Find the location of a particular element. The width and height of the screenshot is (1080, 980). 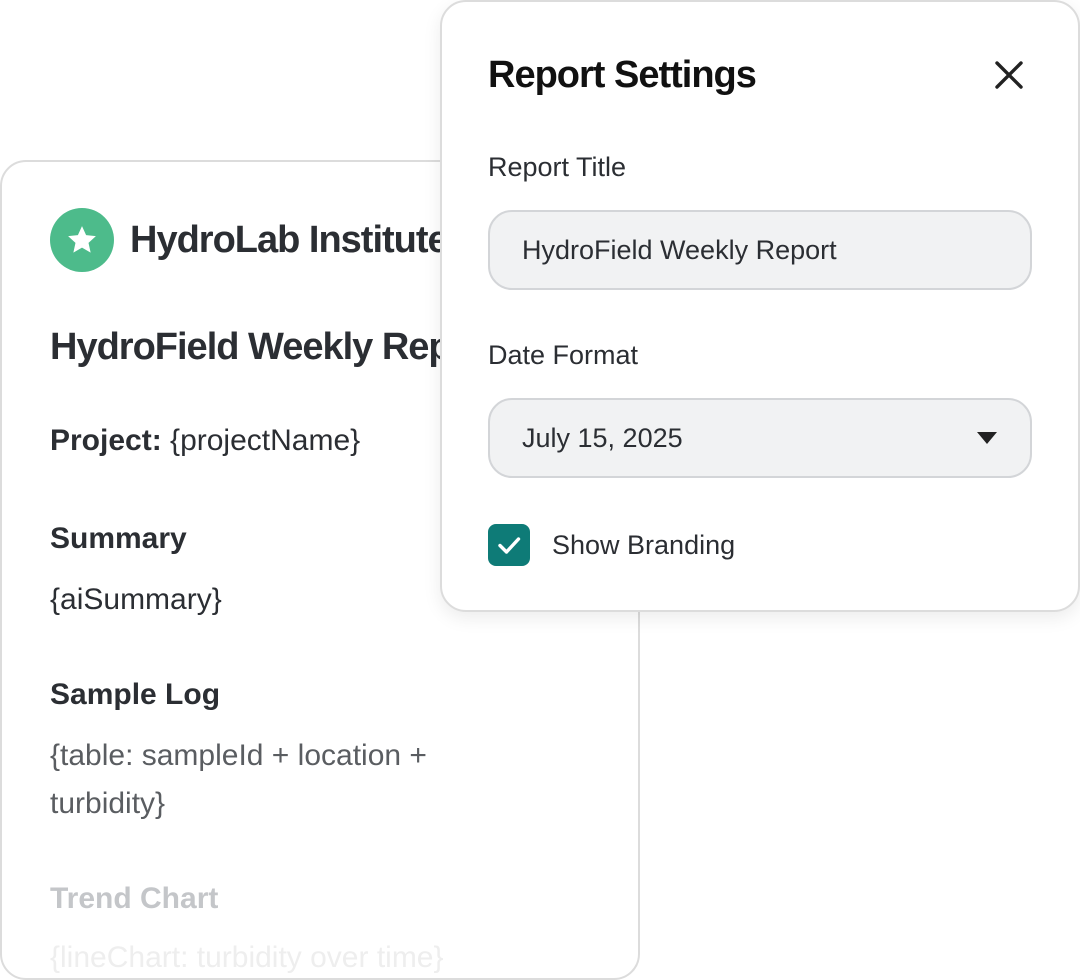

check-icon is located at coordinates (509, 545).